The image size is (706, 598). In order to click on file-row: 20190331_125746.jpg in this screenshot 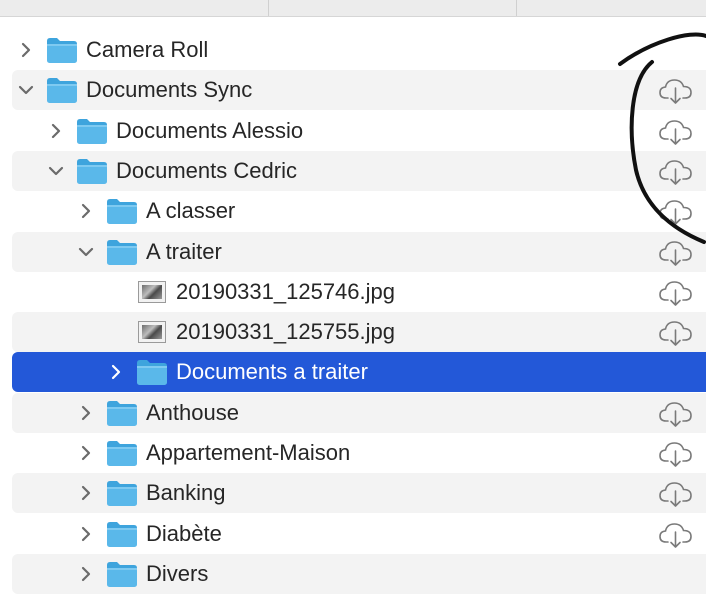, I will do `click(359, 292)`.